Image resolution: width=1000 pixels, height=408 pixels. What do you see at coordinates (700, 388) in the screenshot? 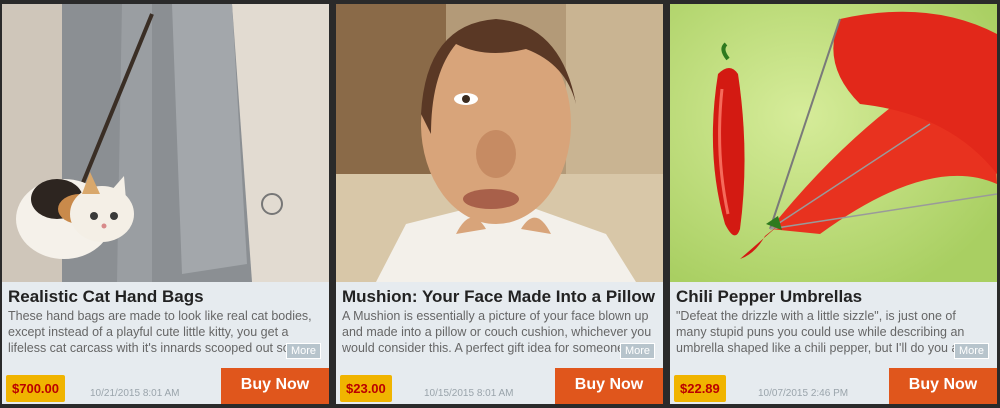
I see `price-badge: $22.89` at bounding box center [700, 388].